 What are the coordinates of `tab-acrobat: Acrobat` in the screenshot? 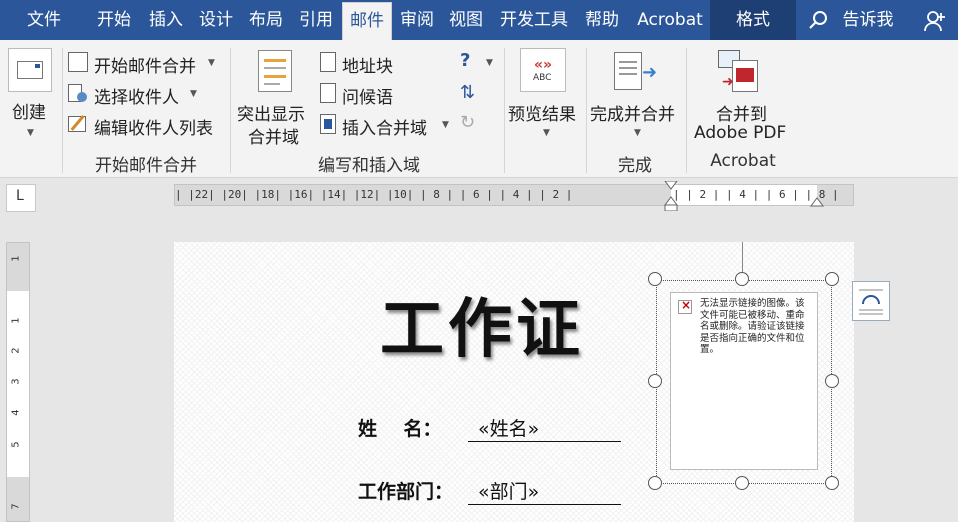 It's located at (670, 20).